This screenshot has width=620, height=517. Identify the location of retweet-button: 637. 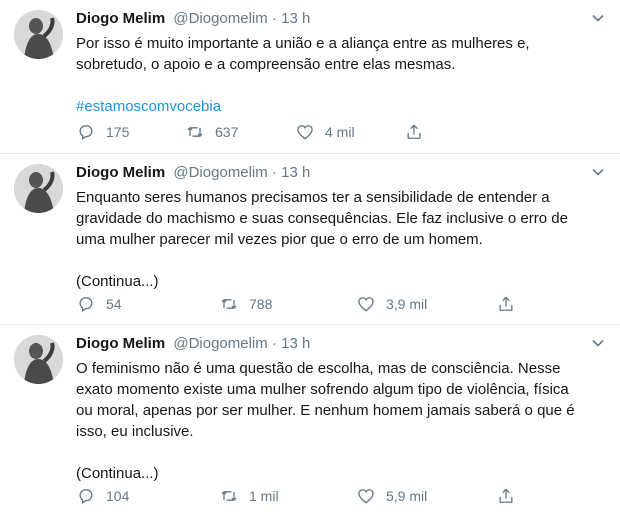
(211, 132).